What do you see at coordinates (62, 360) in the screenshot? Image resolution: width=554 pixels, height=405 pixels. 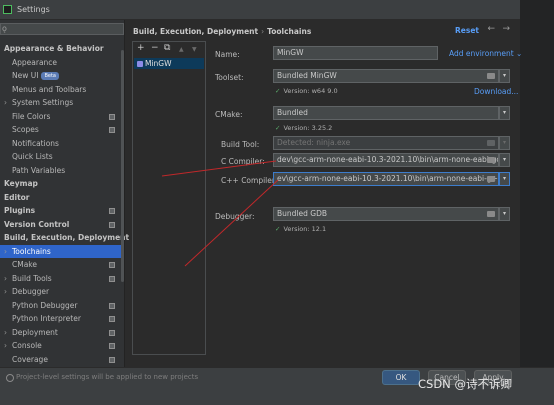 I see `sidebar-item: Coverage` at bounding box center [62, 360].